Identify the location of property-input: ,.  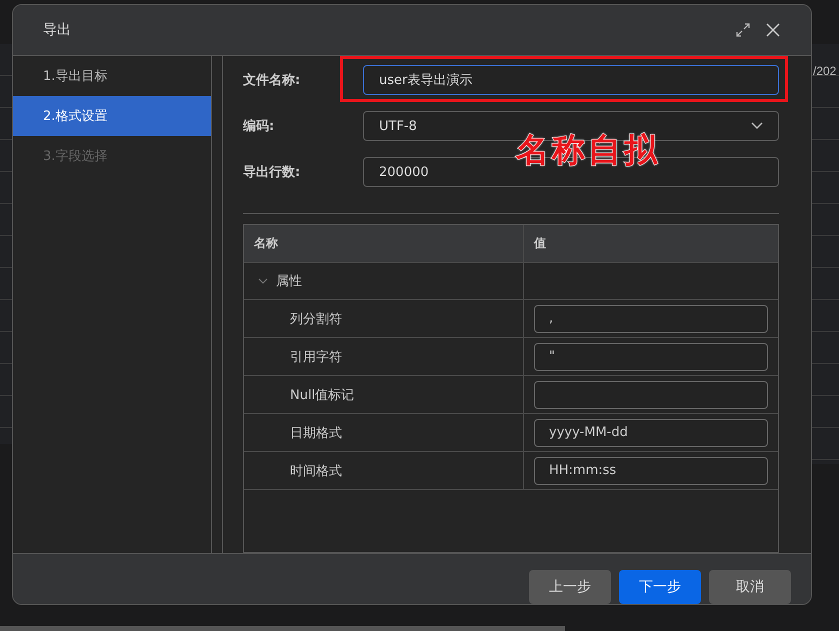
(651, 318).